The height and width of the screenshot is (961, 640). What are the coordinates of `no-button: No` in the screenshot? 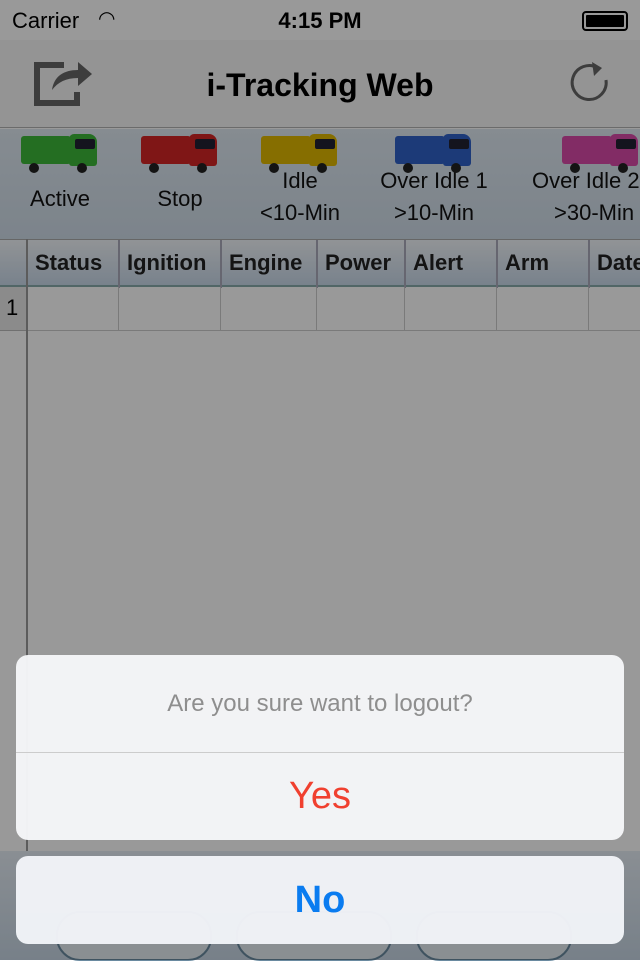 It's located at (320, 900).